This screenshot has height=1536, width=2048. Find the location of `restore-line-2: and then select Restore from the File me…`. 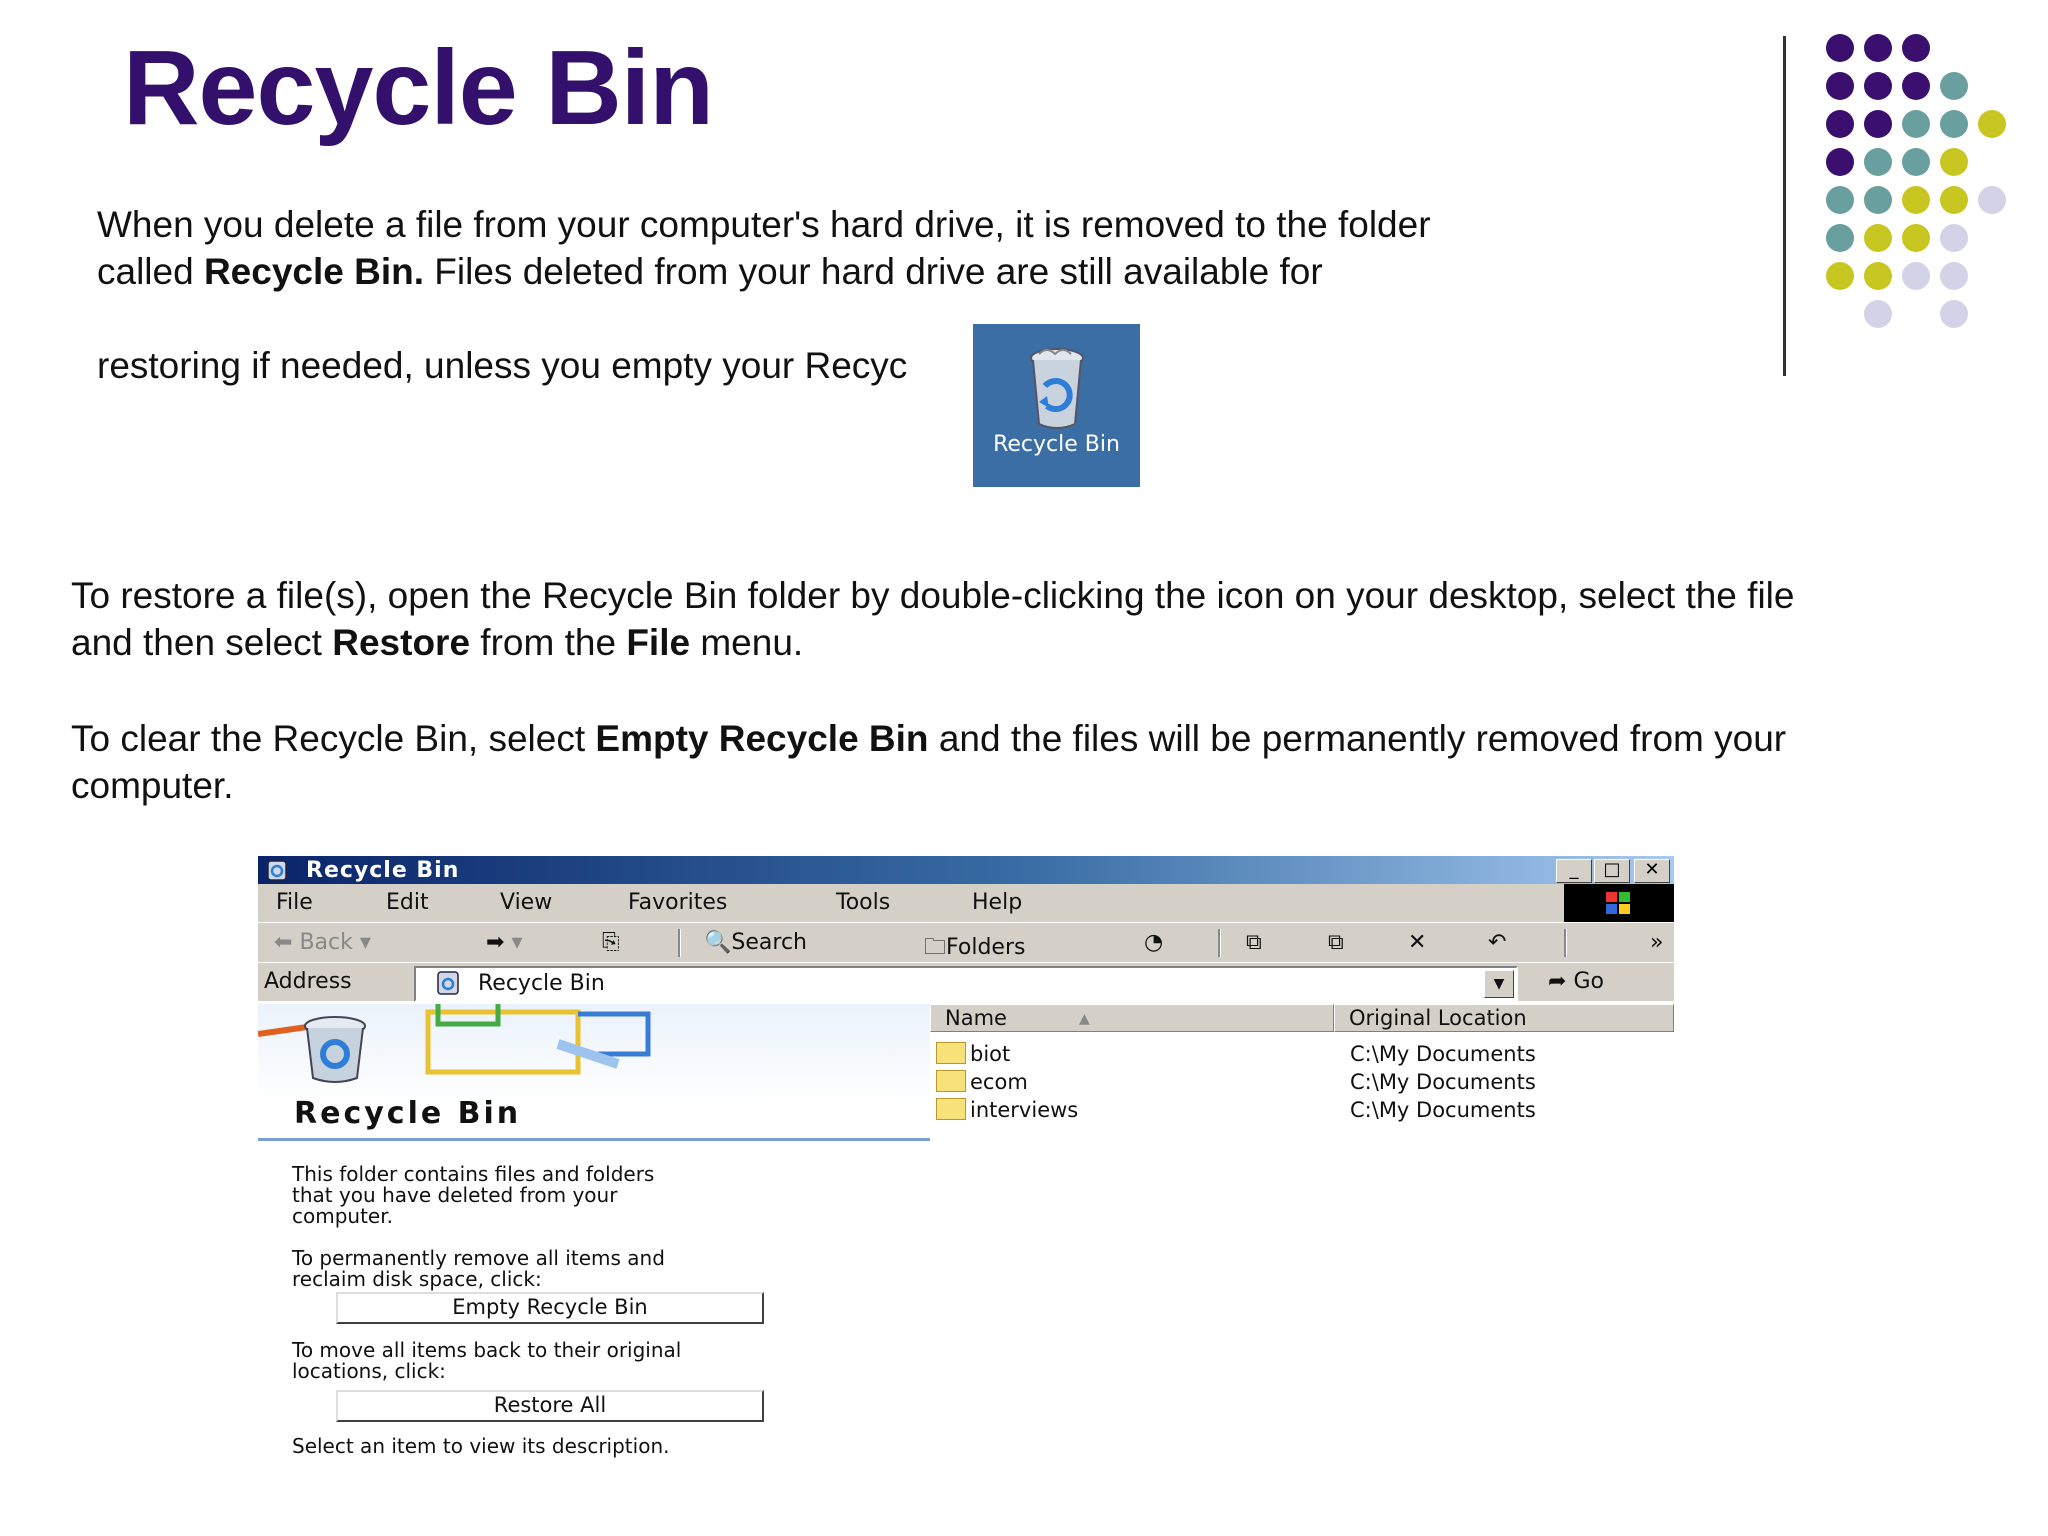

restore-line-2: and then select Restore from the File me… is located at coordinates (437, 642).